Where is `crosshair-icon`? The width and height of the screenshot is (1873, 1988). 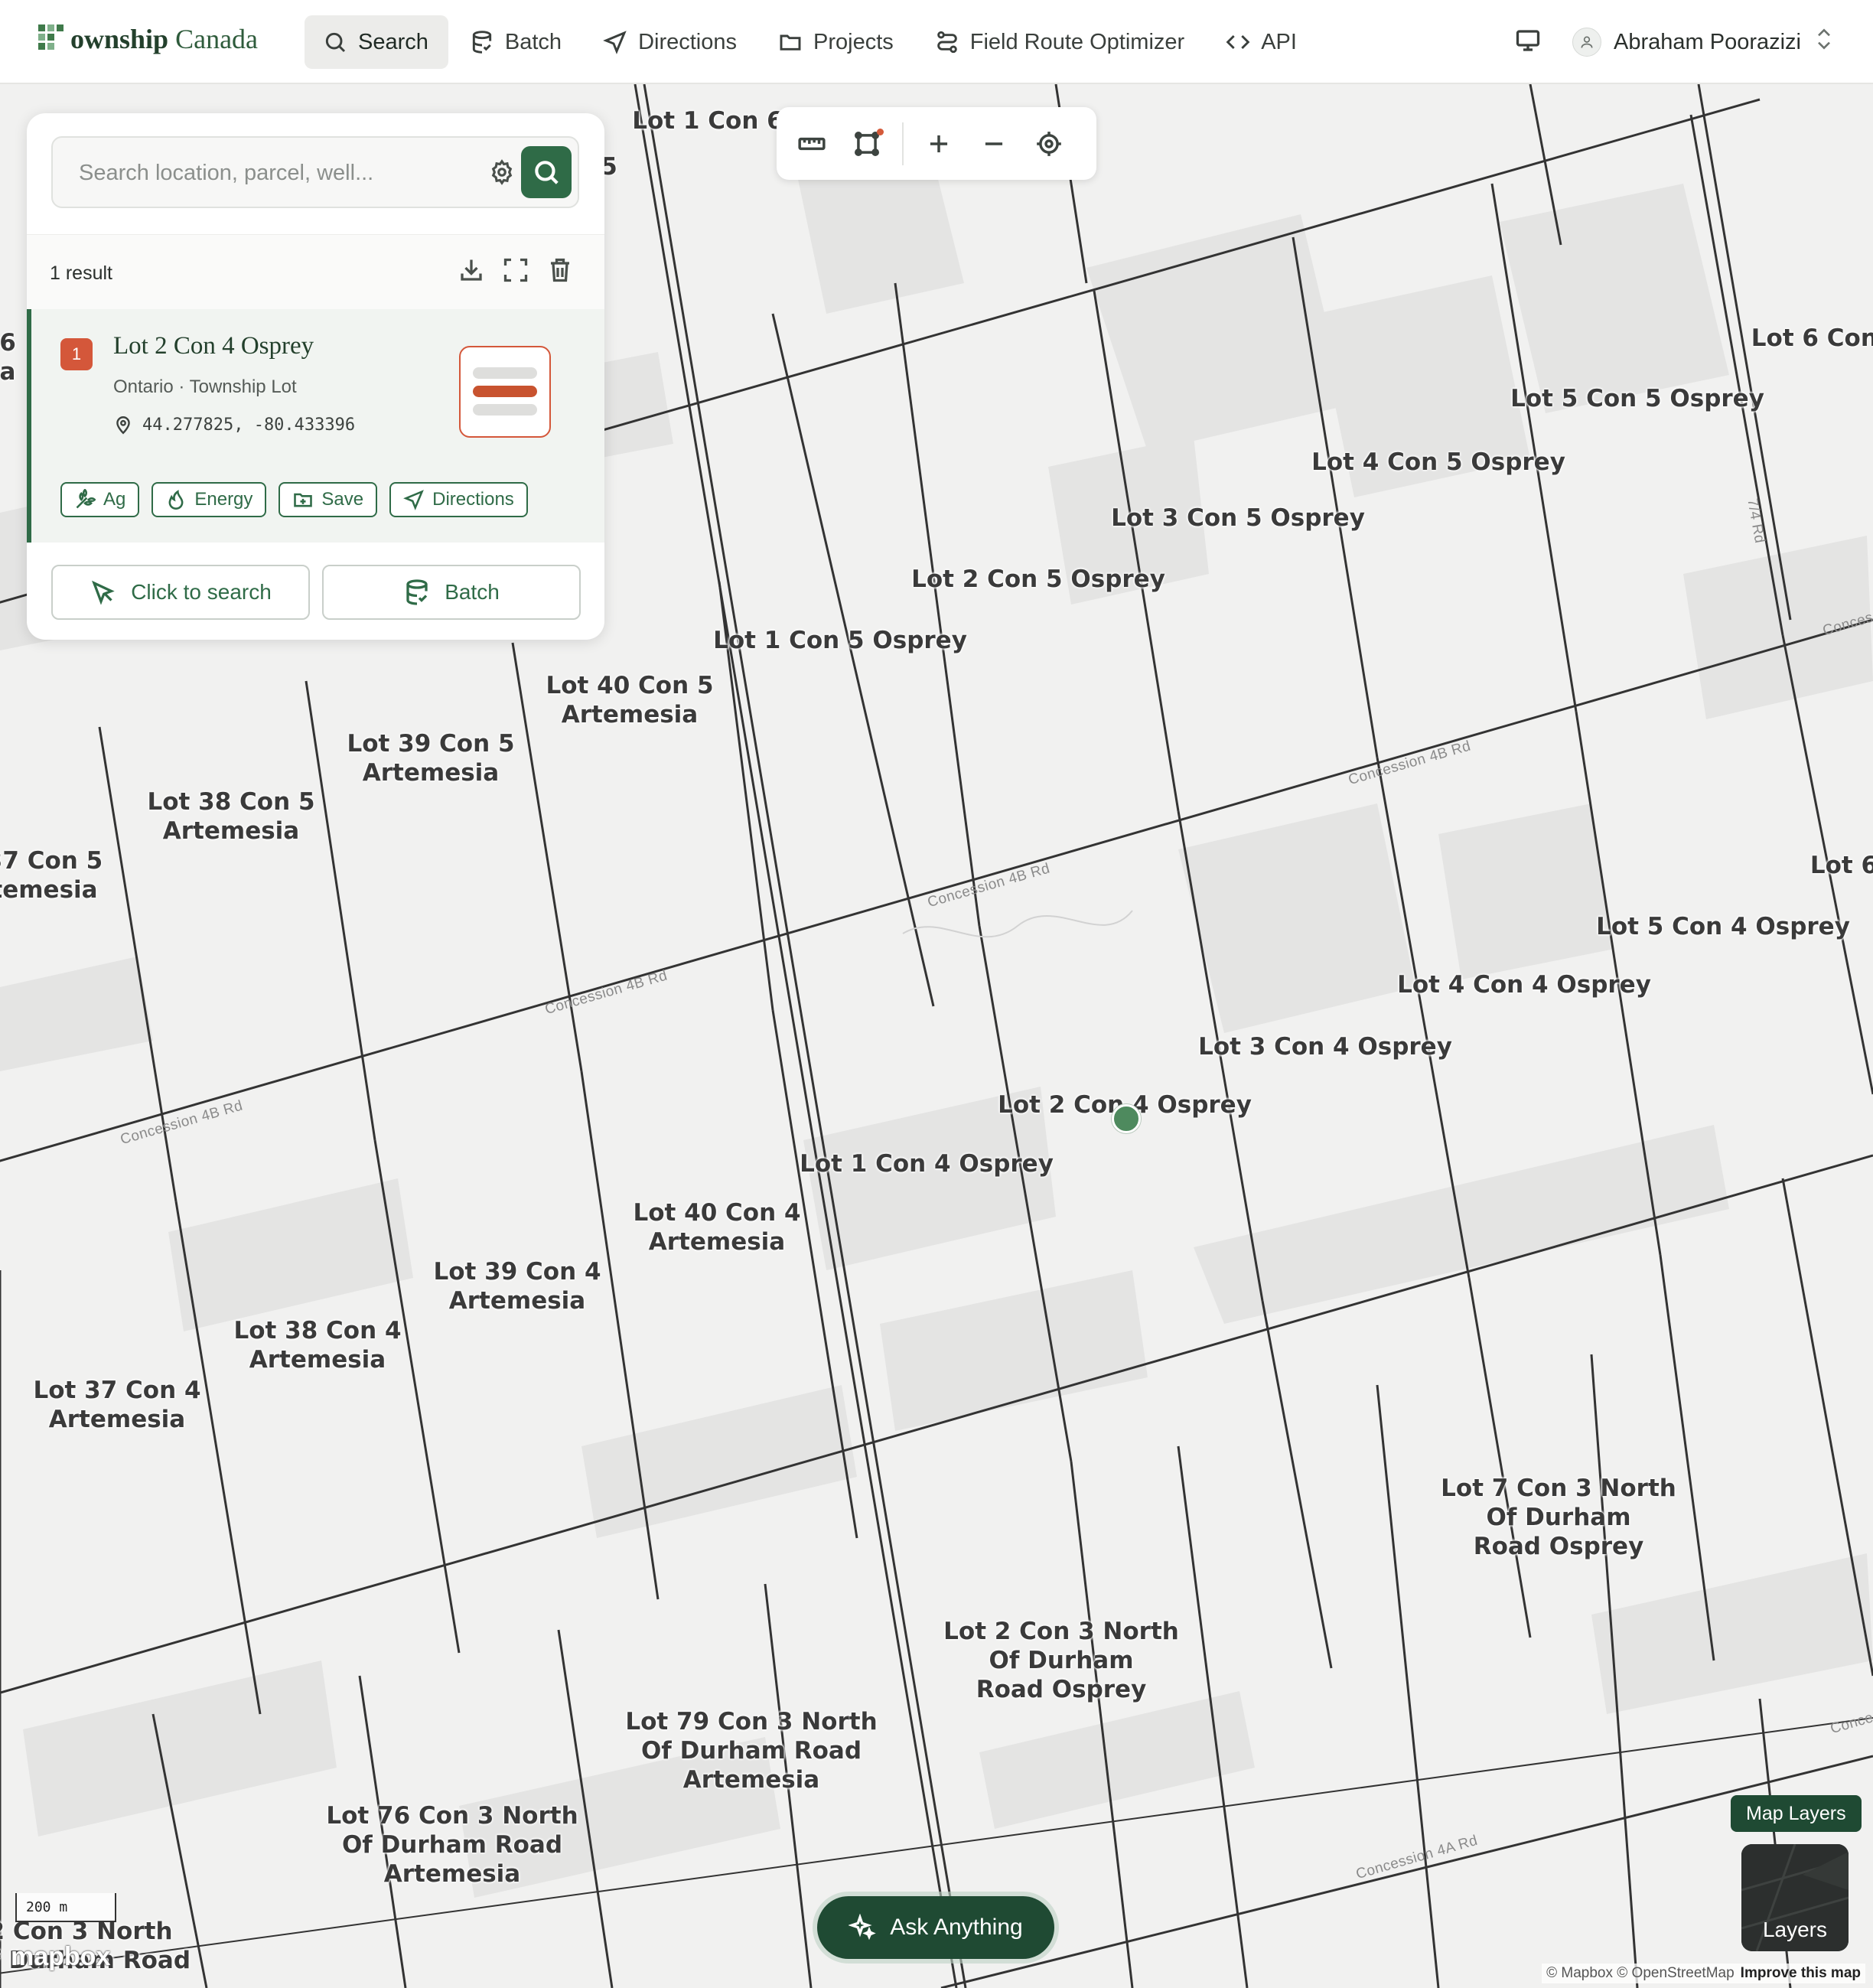
crosshair-icon is located at coordinates (1049, 144).